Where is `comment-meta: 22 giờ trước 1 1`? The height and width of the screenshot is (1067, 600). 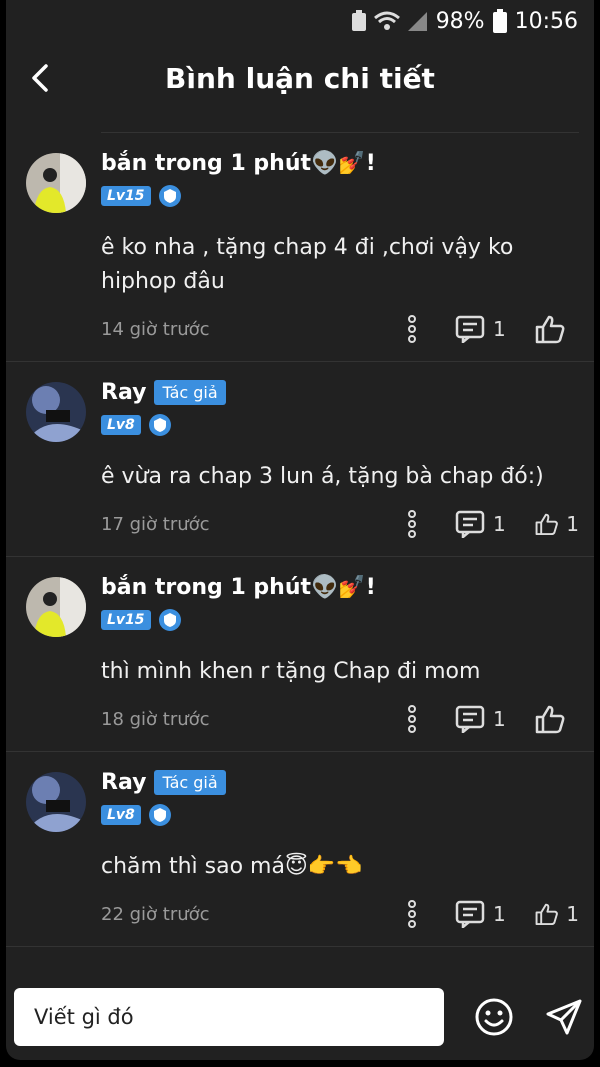 comment-meta: 22 giờ trước 1 1 is located at coordinates (340, 914).